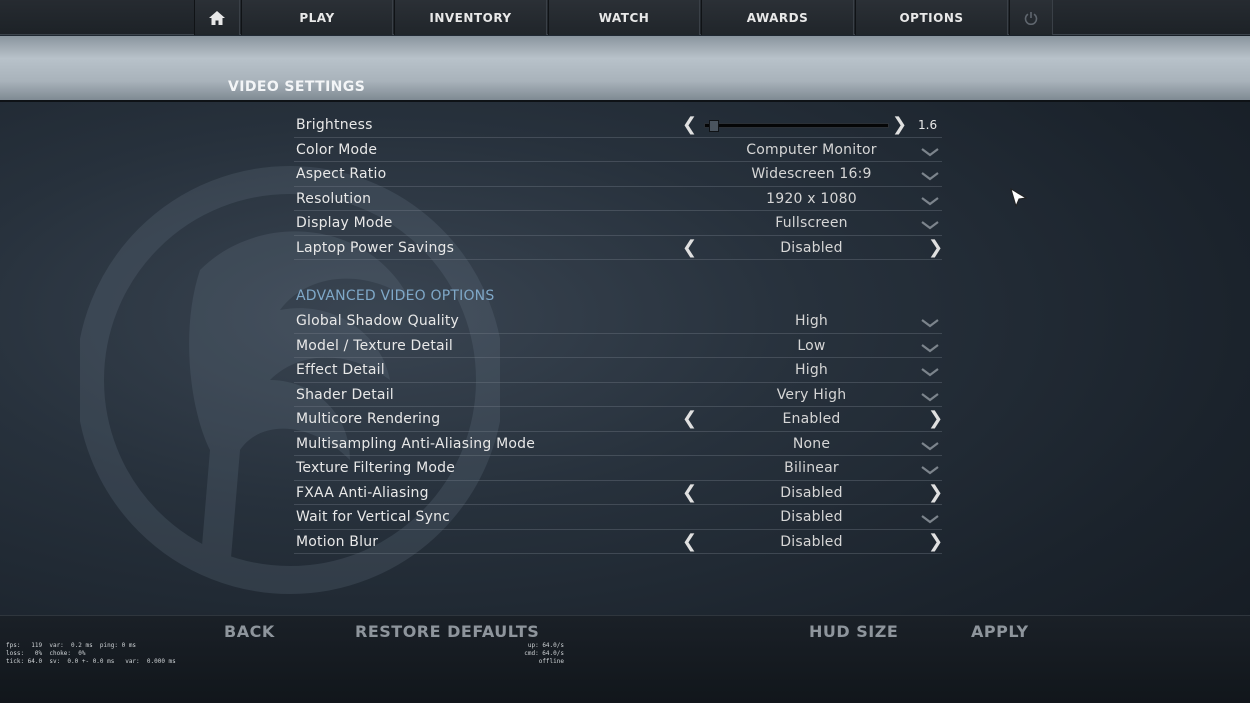 The height and width of the screenshot is (703, 1250). I want to click on setting-label: Model / Texture Detail, so click(374, 345).